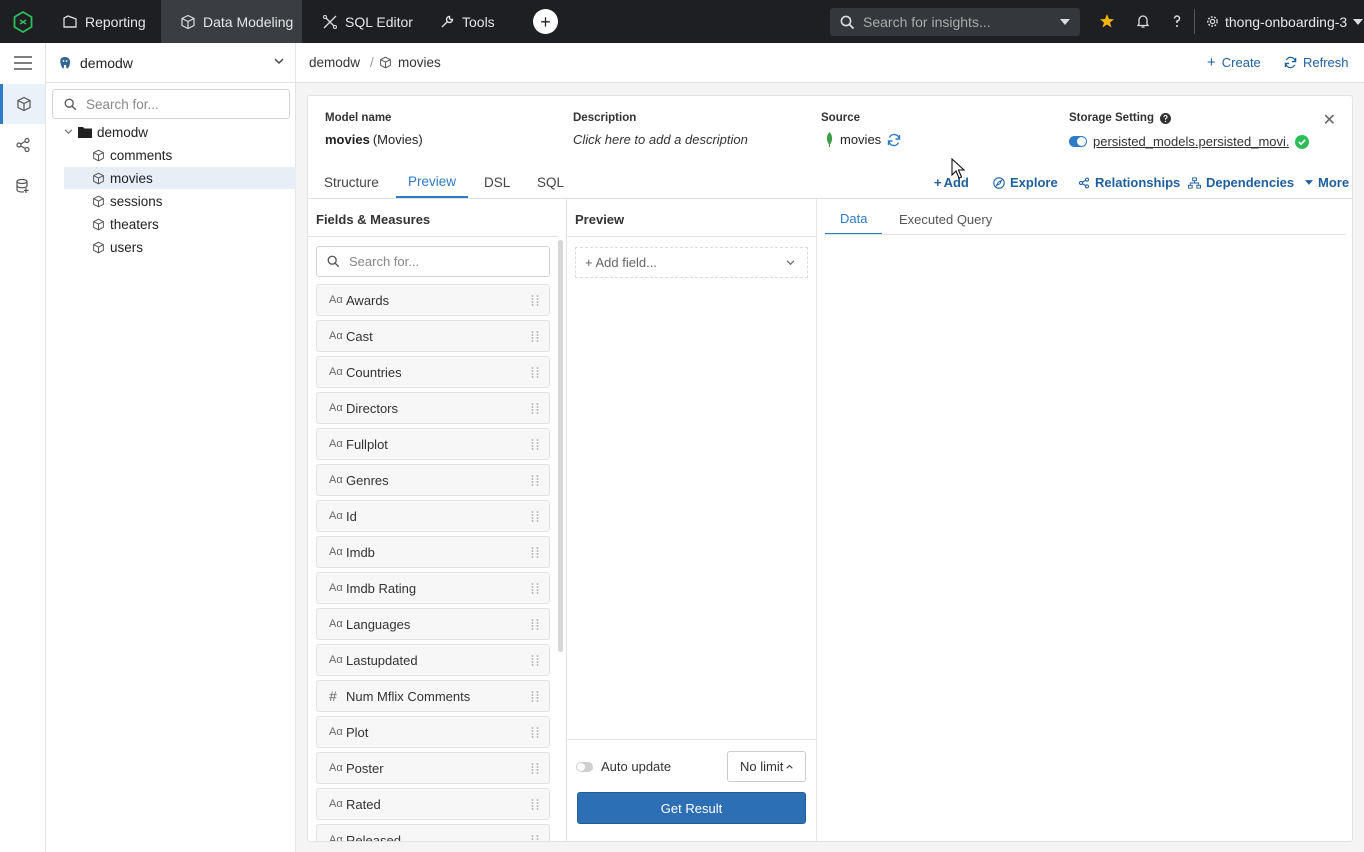  Describe the element at coordinates (22, 186) in the screenshot. I see `rail-datasets` at that location.